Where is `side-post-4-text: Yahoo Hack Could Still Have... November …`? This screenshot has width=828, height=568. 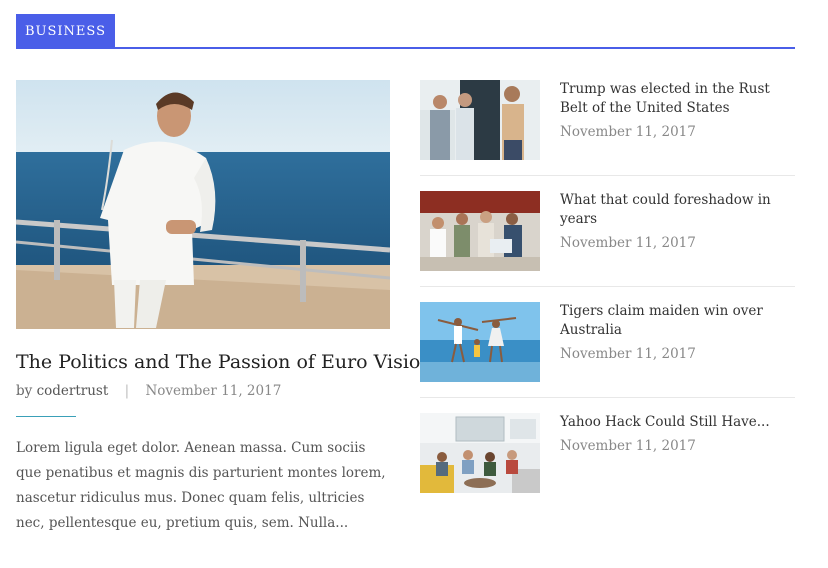
side-post-4-text: Yahoo Hack Could Still Have... November … is located at coordinates (679, 433).